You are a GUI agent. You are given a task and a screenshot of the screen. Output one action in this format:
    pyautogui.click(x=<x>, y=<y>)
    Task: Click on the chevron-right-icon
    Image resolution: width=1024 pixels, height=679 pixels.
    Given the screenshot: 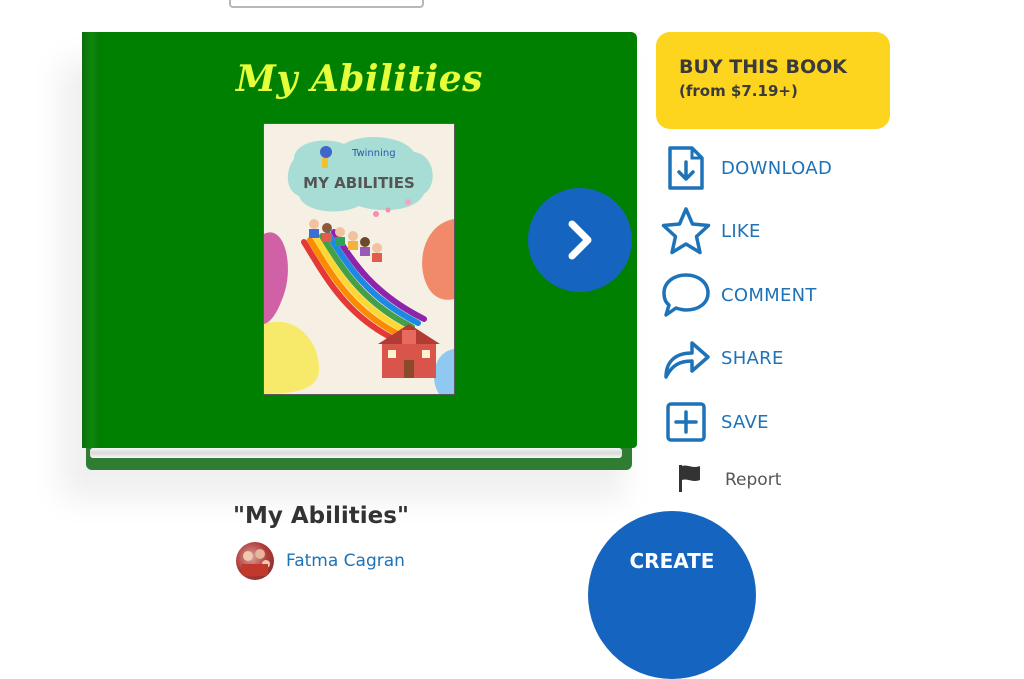 What is the action you would take?
    pyautogui.click(x=580, y=240)
    